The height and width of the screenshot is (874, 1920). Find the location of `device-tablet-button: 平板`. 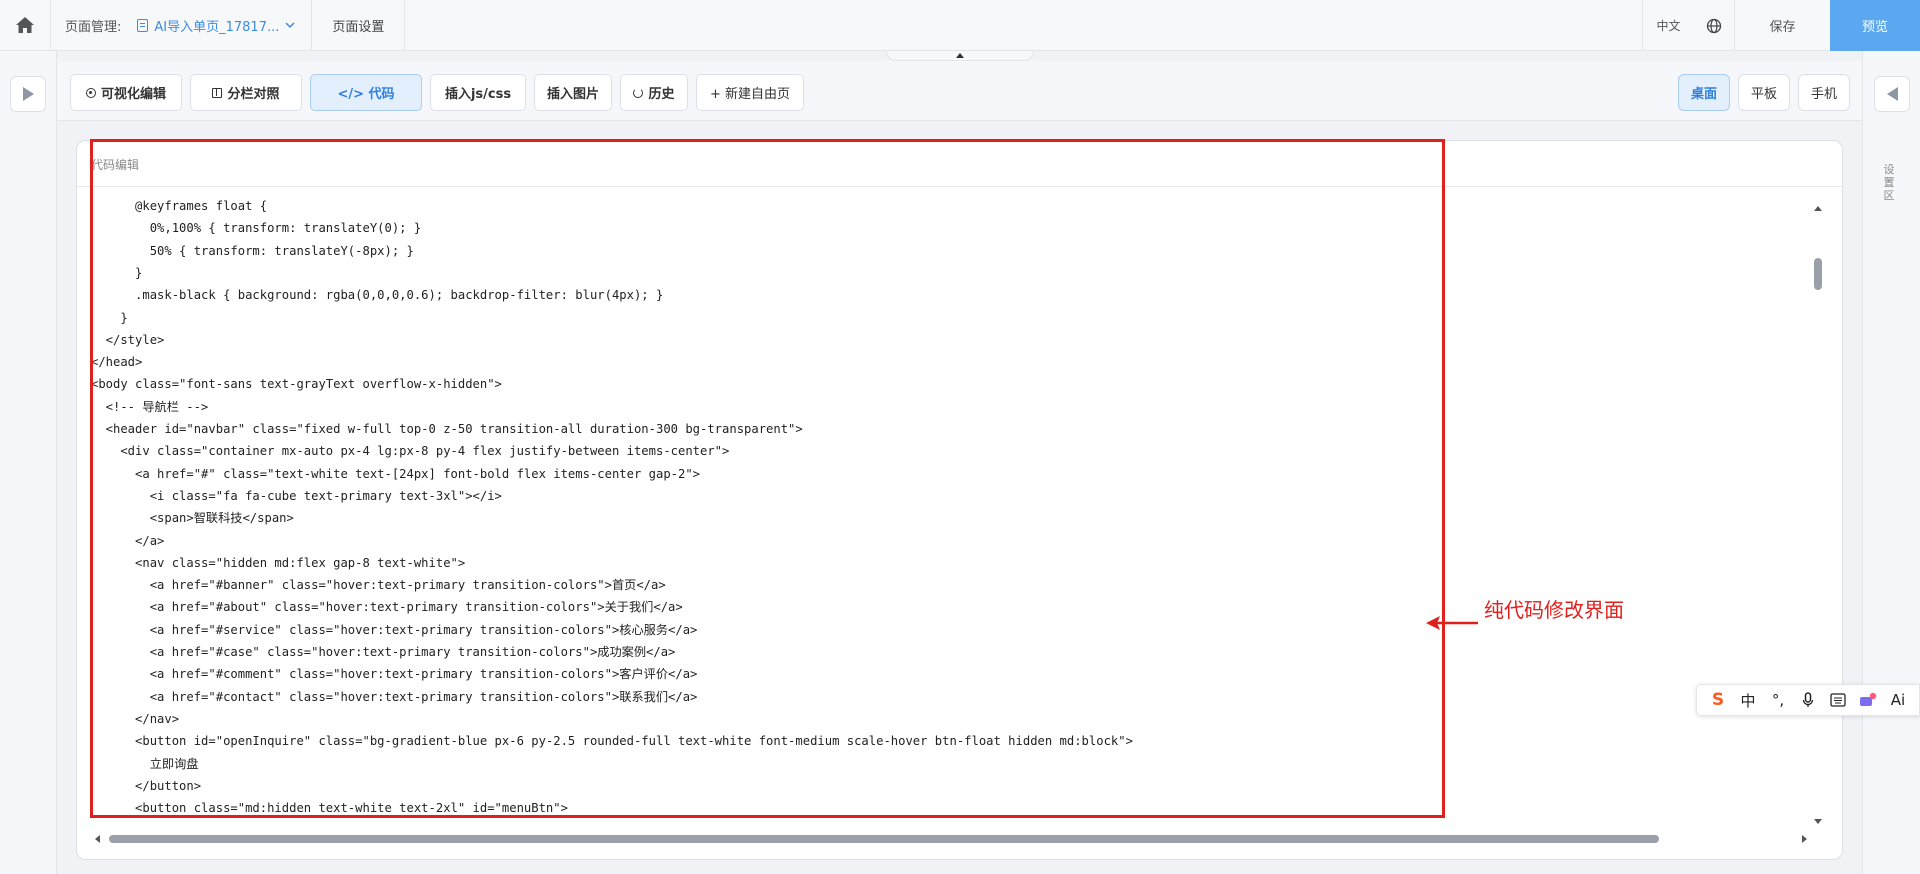

device-tablet-button: 平板 is located at coordinates (1764, 92).